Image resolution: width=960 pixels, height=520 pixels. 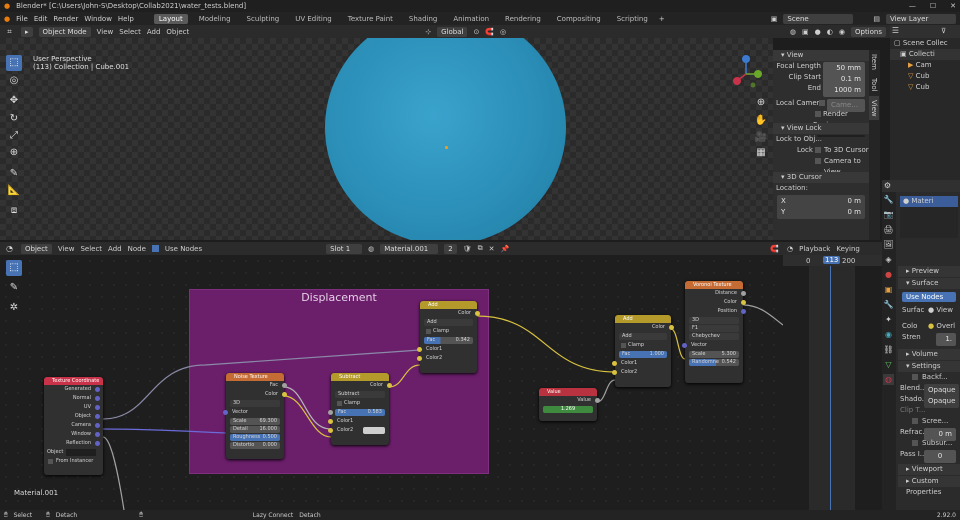 What do you see at coordinates (27, 31) in the screenshot?
I see `select-mode-icon: ▸` at bounding box center [27, 31].